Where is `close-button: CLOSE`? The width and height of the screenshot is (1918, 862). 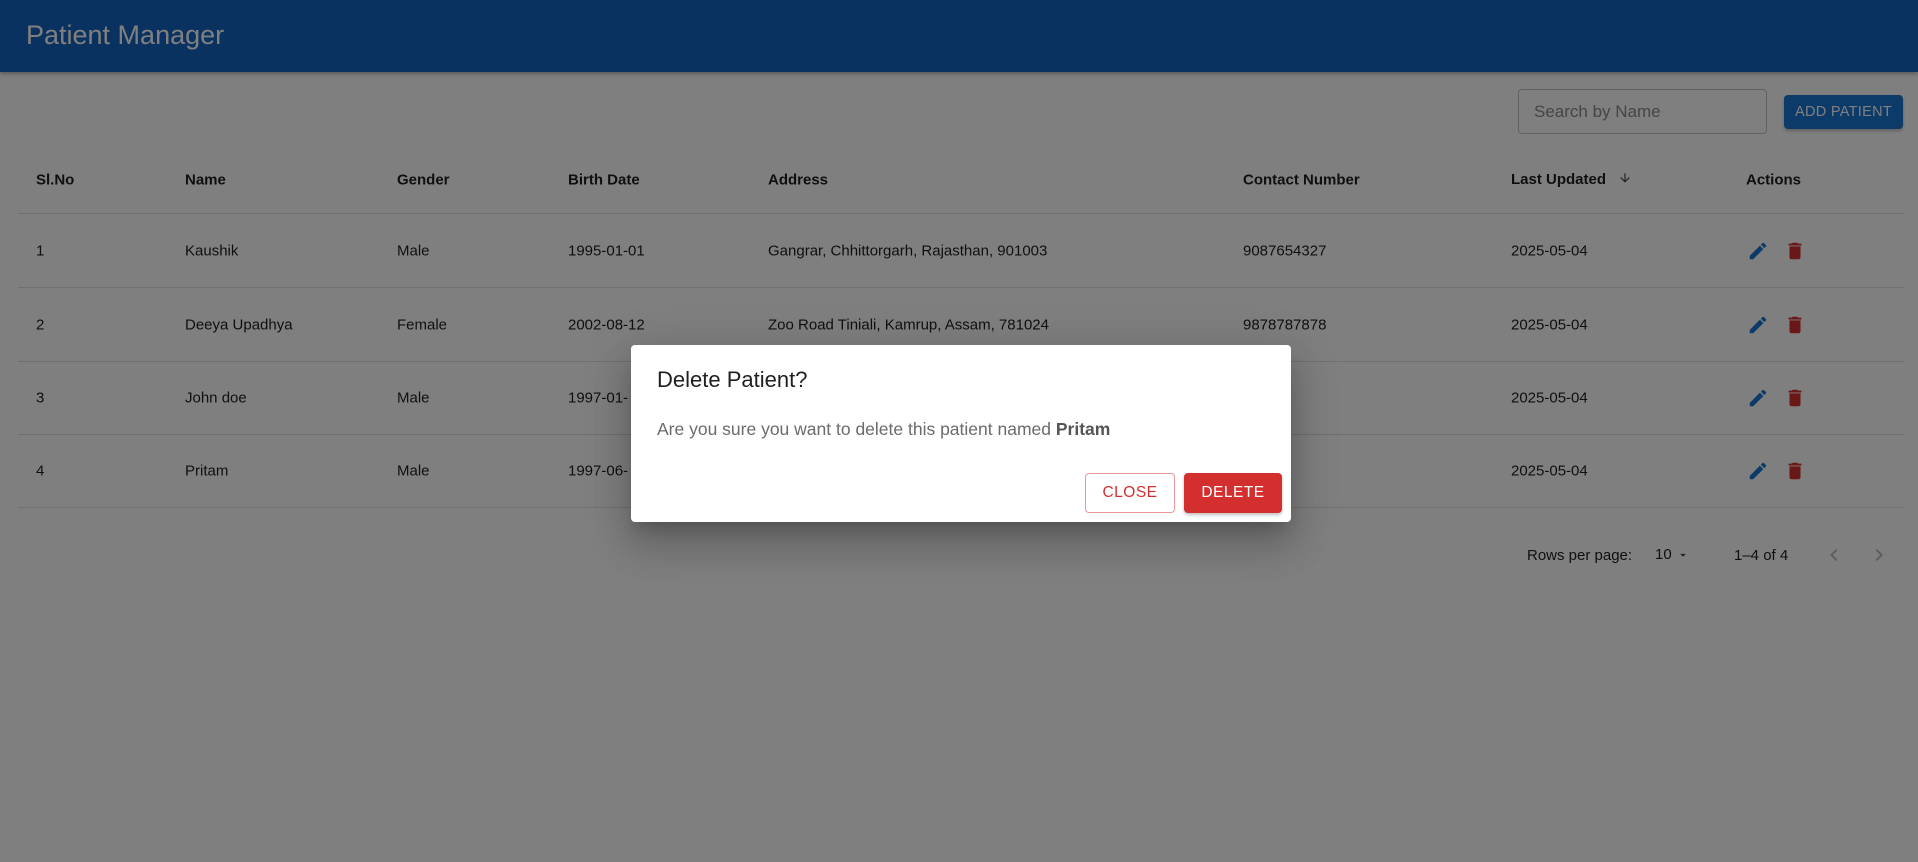 close-button: CLOSE is located at coordinates (1130, 493).